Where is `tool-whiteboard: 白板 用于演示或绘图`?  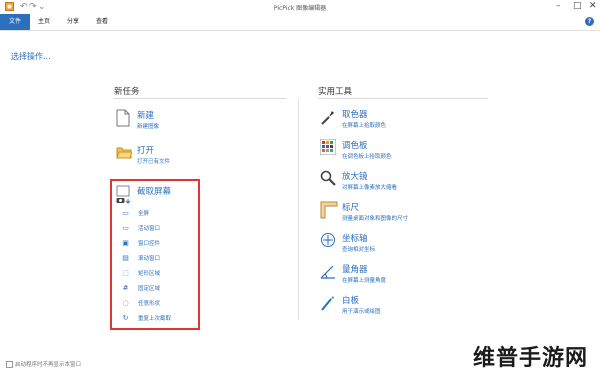
tool-whiteboard: 白板 用于演示或绘图 is located at coordinates (405, 306).